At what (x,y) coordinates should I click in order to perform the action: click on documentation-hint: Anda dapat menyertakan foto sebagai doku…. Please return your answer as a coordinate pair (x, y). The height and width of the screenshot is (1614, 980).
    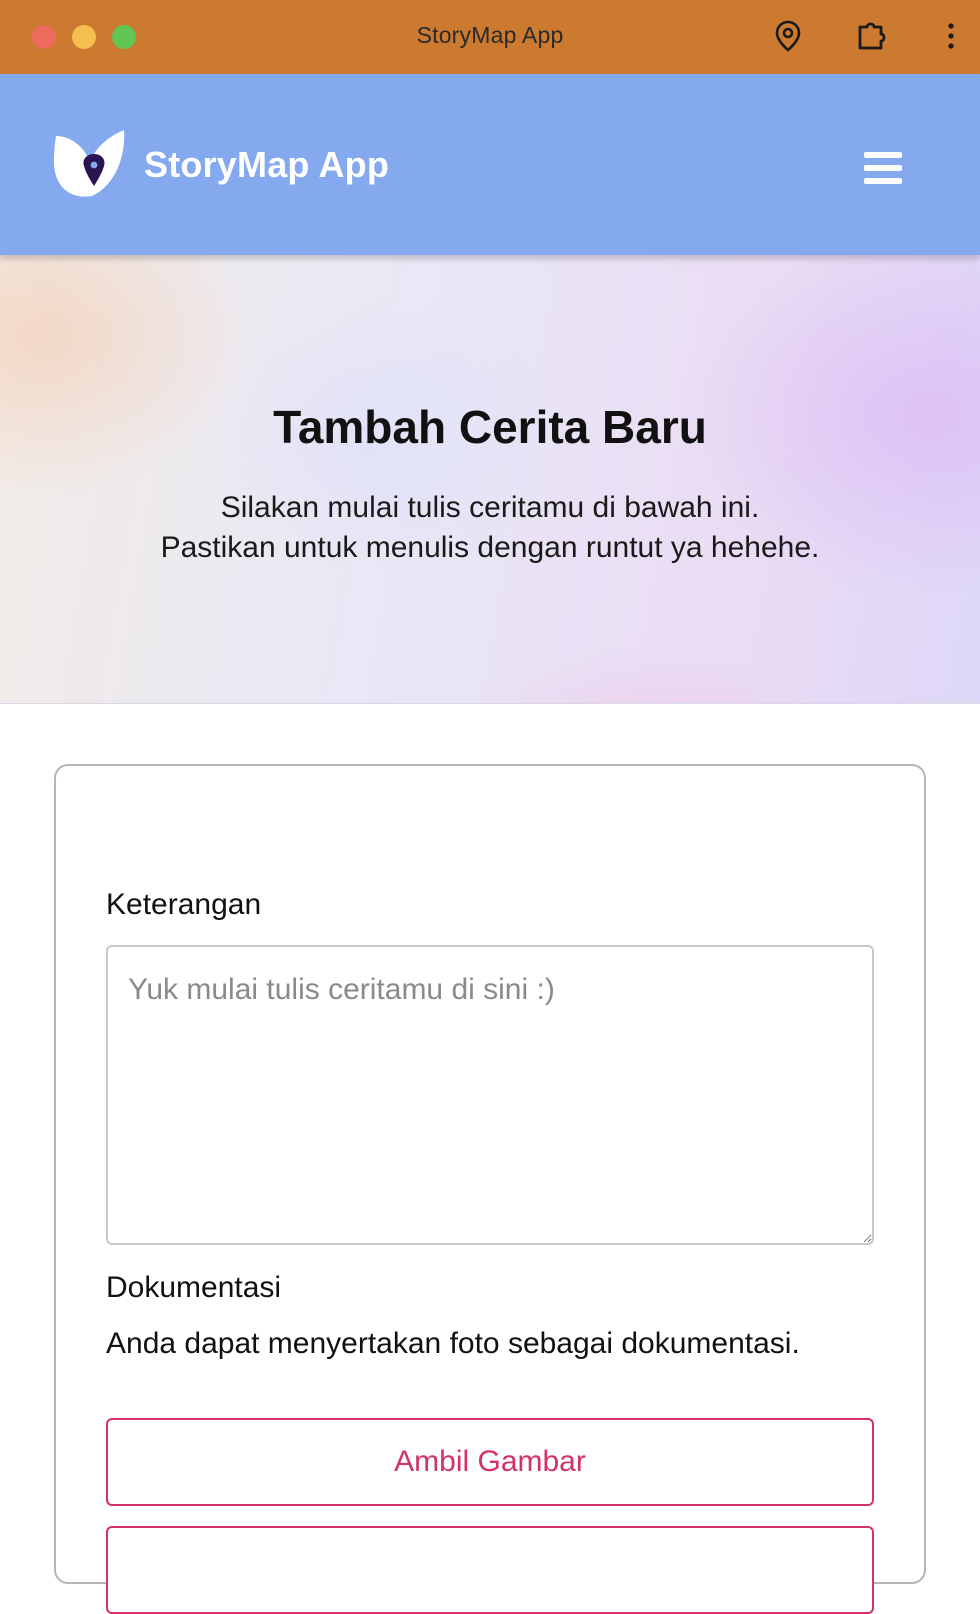
    Looking at the image, I should click on (453, 1343).